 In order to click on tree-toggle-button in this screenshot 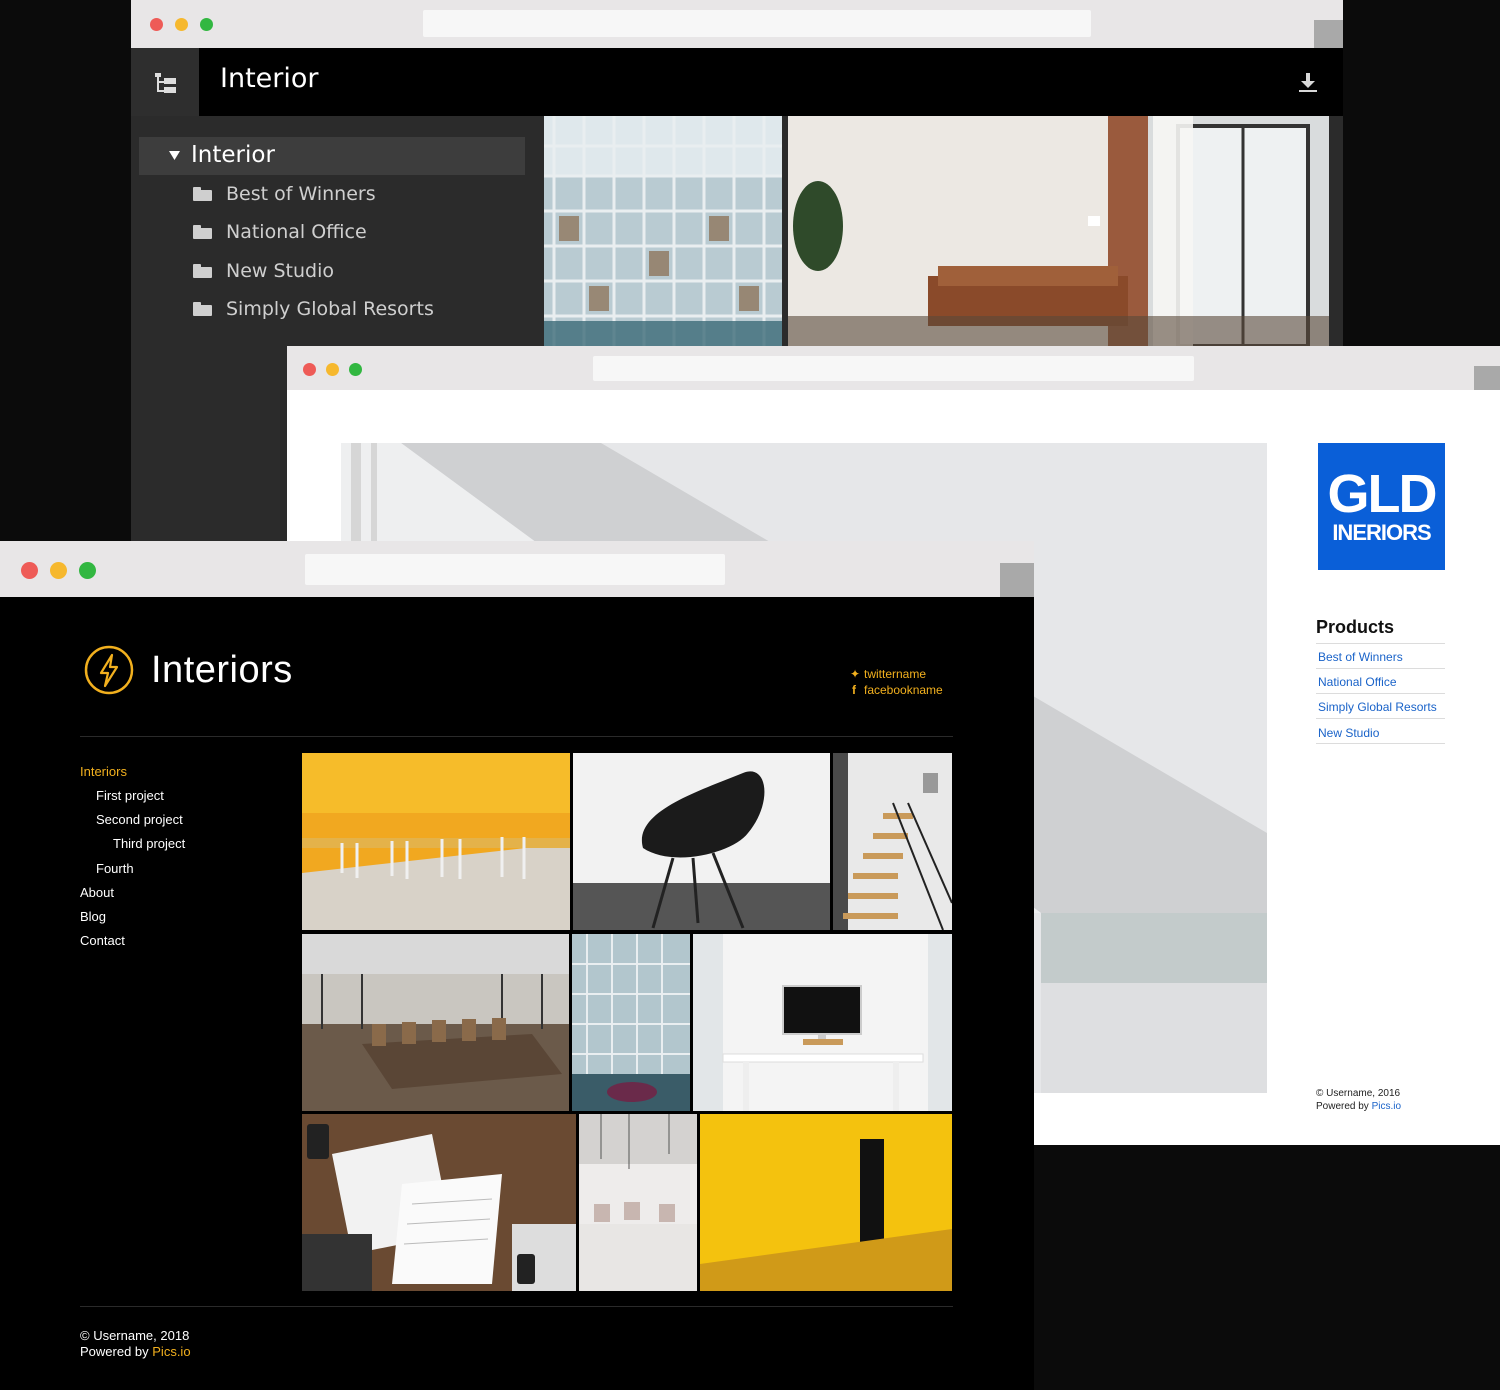, I will do `click(165, 82)`.